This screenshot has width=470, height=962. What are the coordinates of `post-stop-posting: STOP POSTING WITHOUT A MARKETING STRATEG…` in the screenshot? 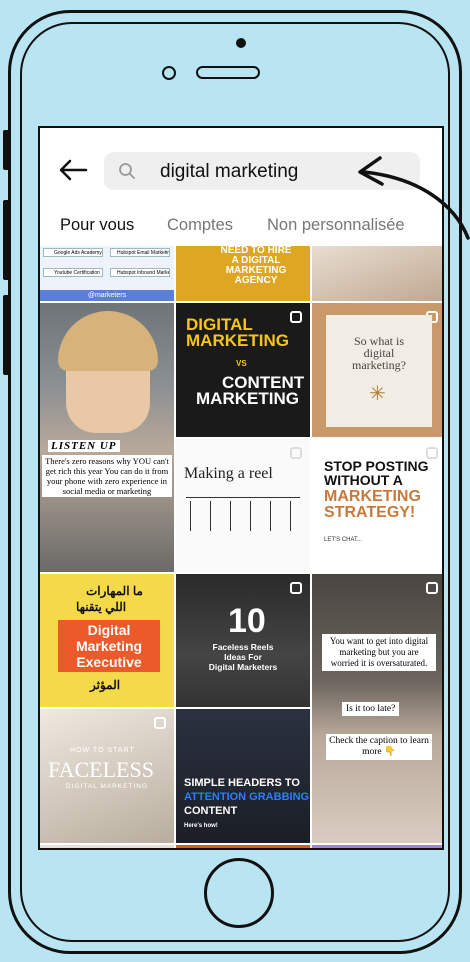 It's located at (377, 505).